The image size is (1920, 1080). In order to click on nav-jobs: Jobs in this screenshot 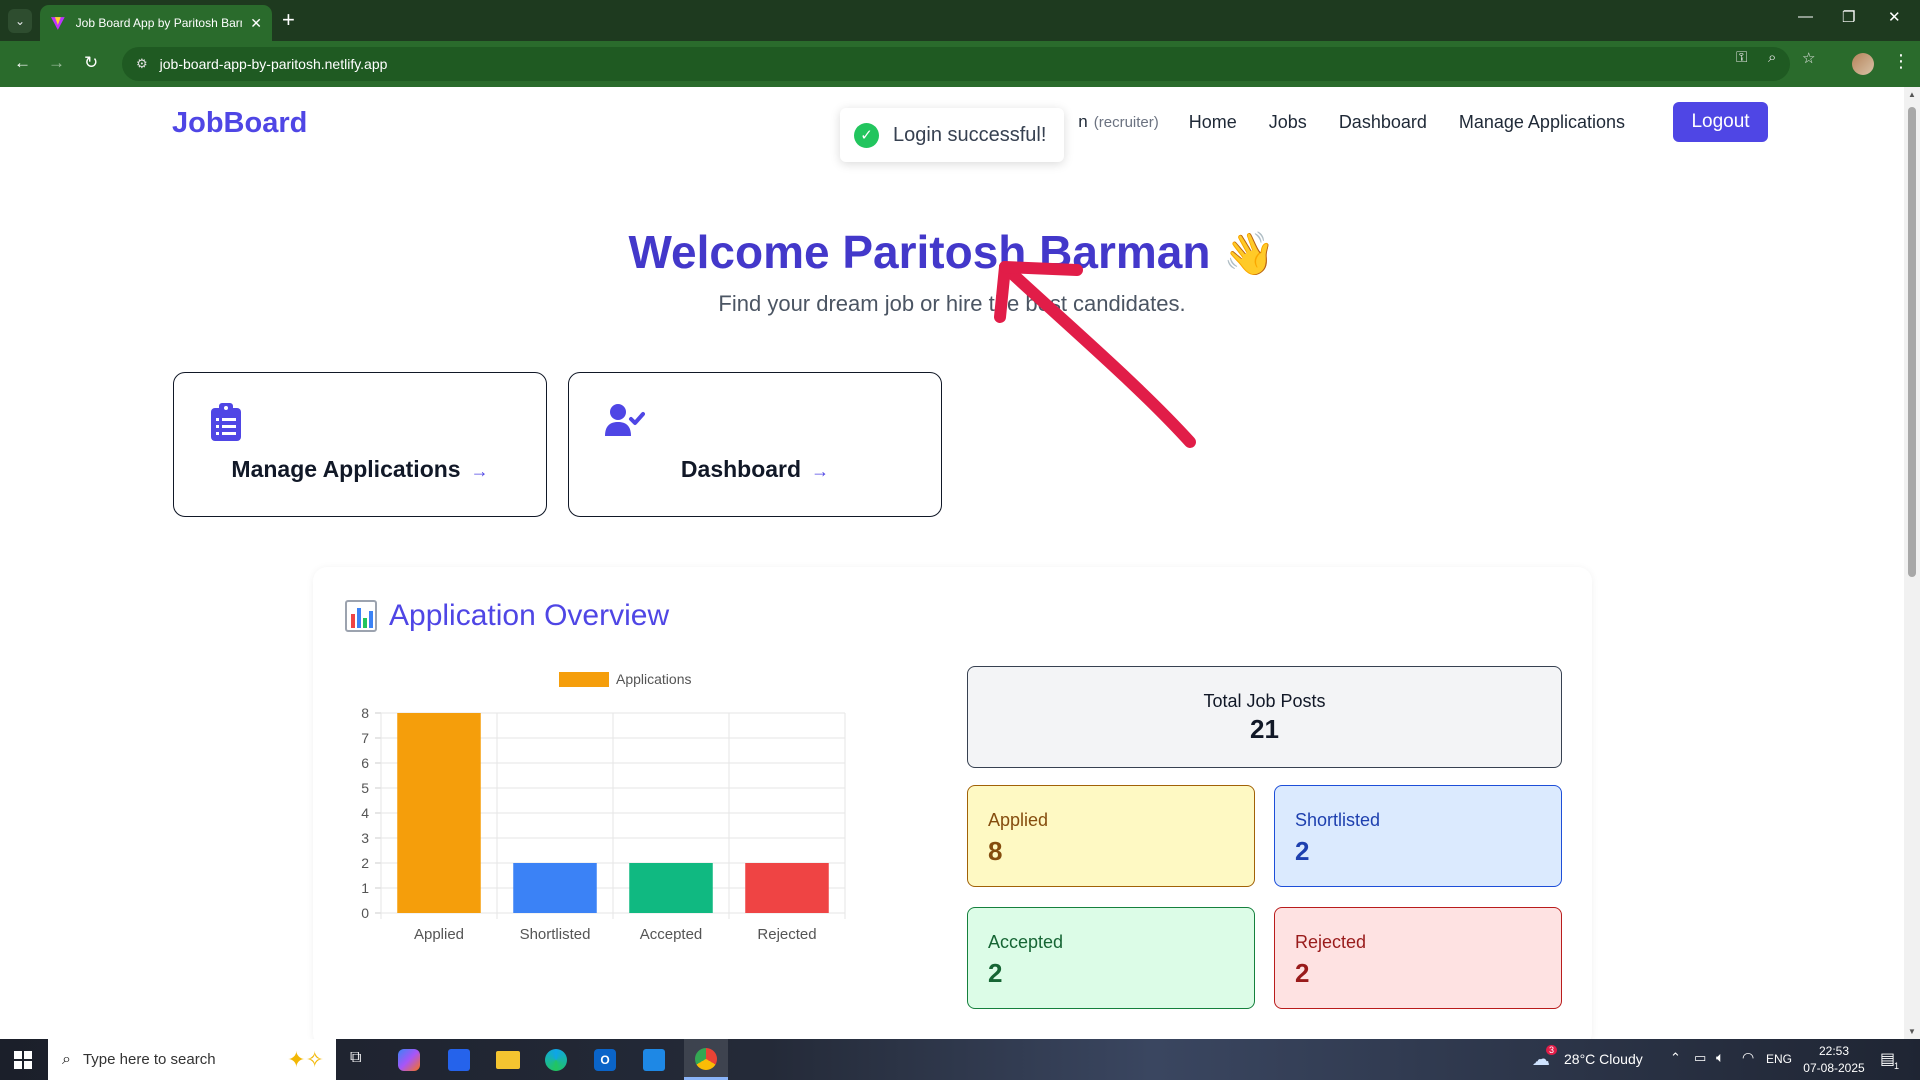, I will do `click(1288, 122)`.